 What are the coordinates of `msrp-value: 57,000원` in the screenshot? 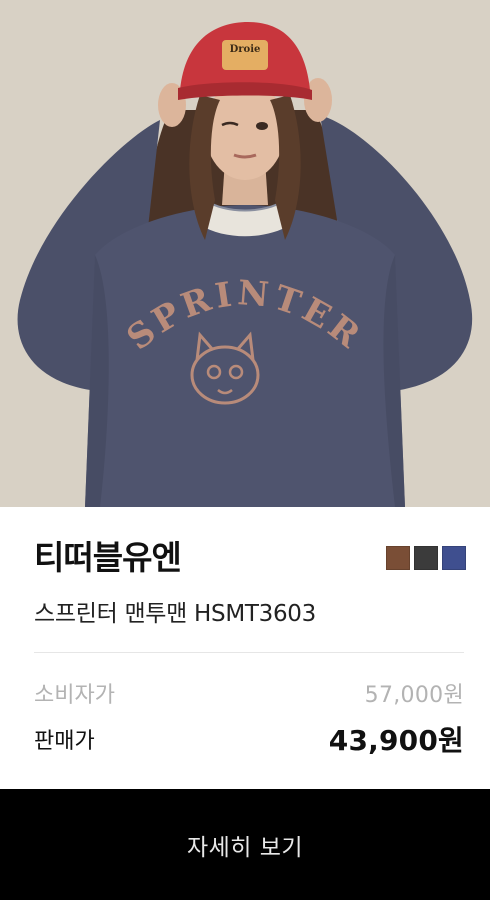 It's located at (414, 695).